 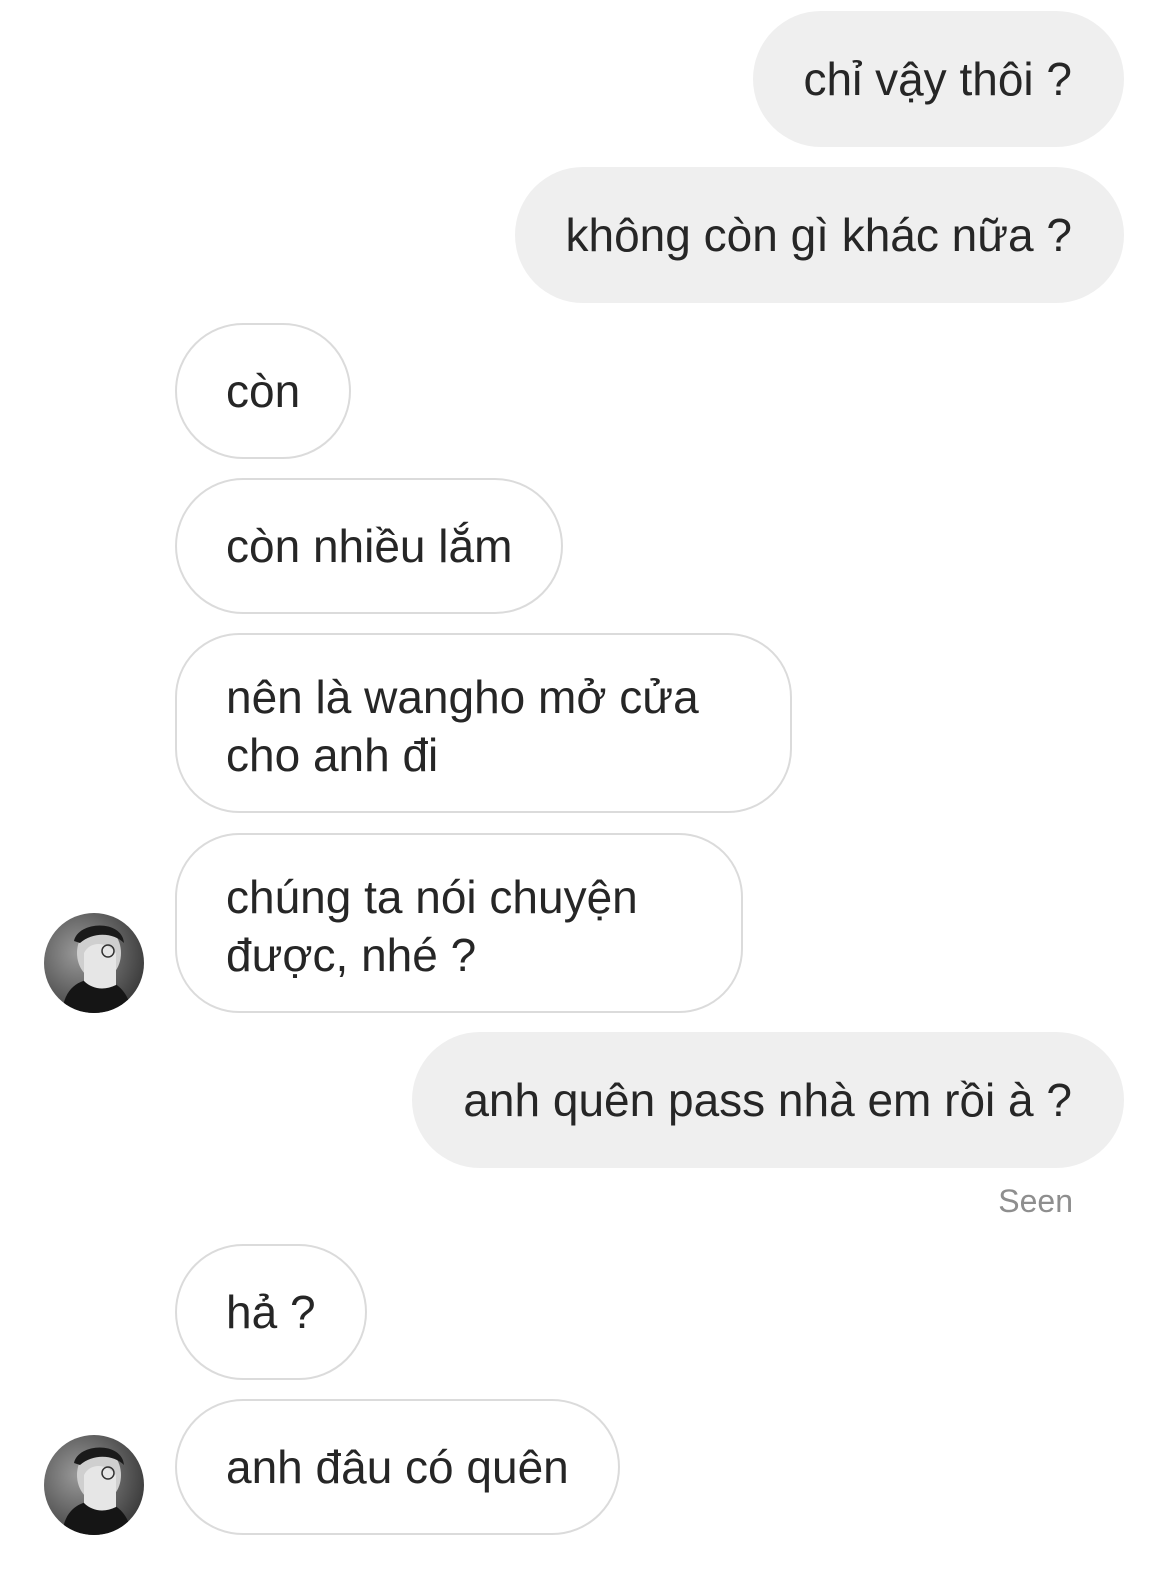 What do you see at coordinates (768, 1100) in the screenshot?
I see `outgoing-message: anh quên pass nhà em rồi à ?` at bounding box center [768, 1100].